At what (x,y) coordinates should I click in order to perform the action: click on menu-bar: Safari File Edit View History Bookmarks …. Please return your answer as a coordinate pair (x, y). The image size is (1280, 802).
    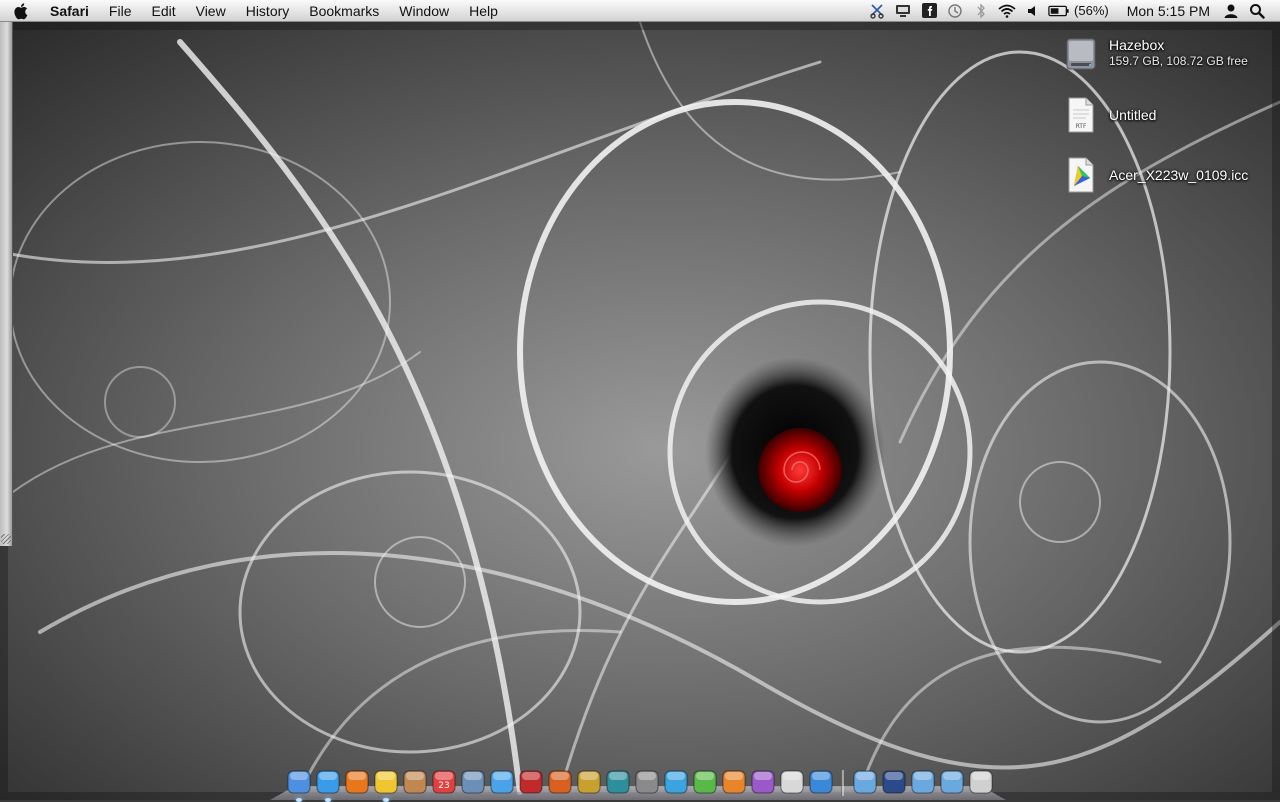
    Looking at the image, I should click on (640, 11).